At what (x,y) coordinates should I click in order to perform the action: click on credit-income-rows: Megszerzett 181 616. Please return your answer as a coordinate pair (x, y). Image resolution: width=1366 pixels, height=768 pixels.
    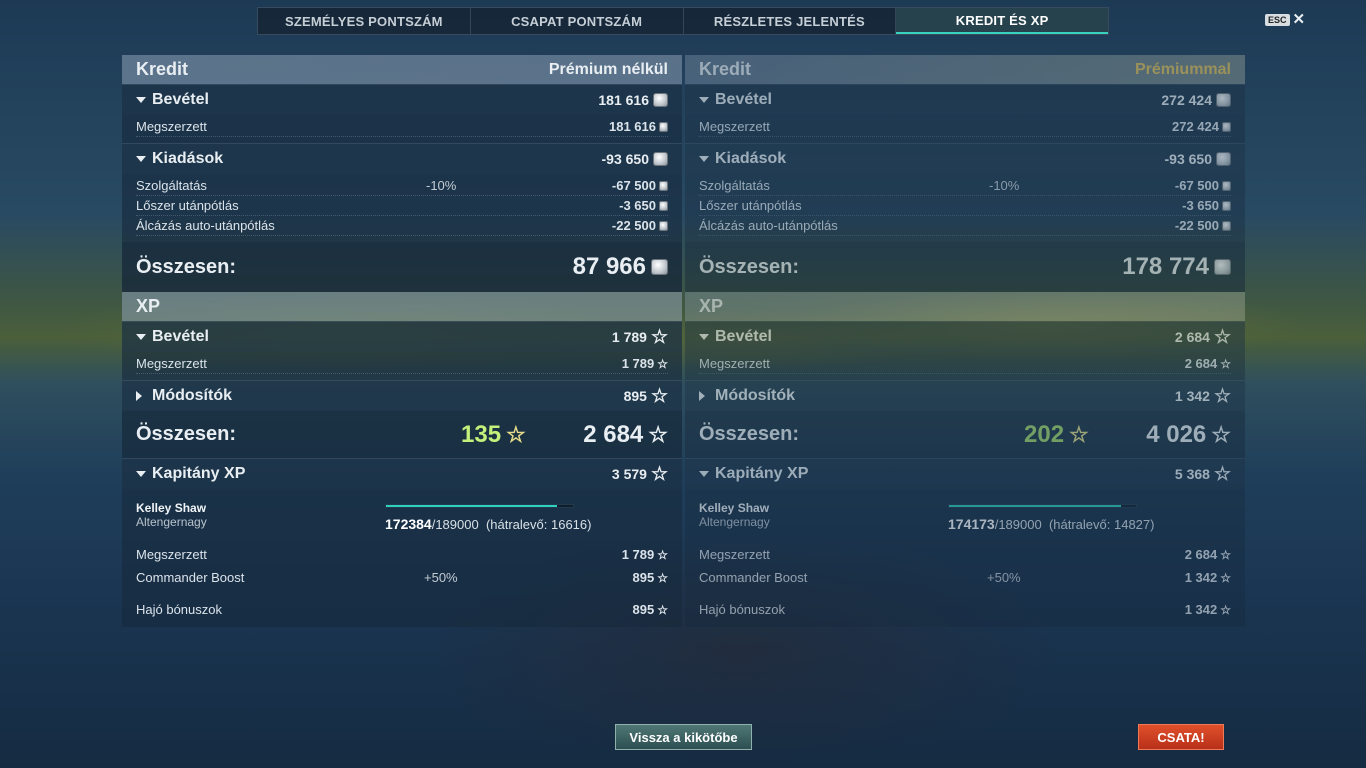
    Looking at the image, I should click on (402, 129).